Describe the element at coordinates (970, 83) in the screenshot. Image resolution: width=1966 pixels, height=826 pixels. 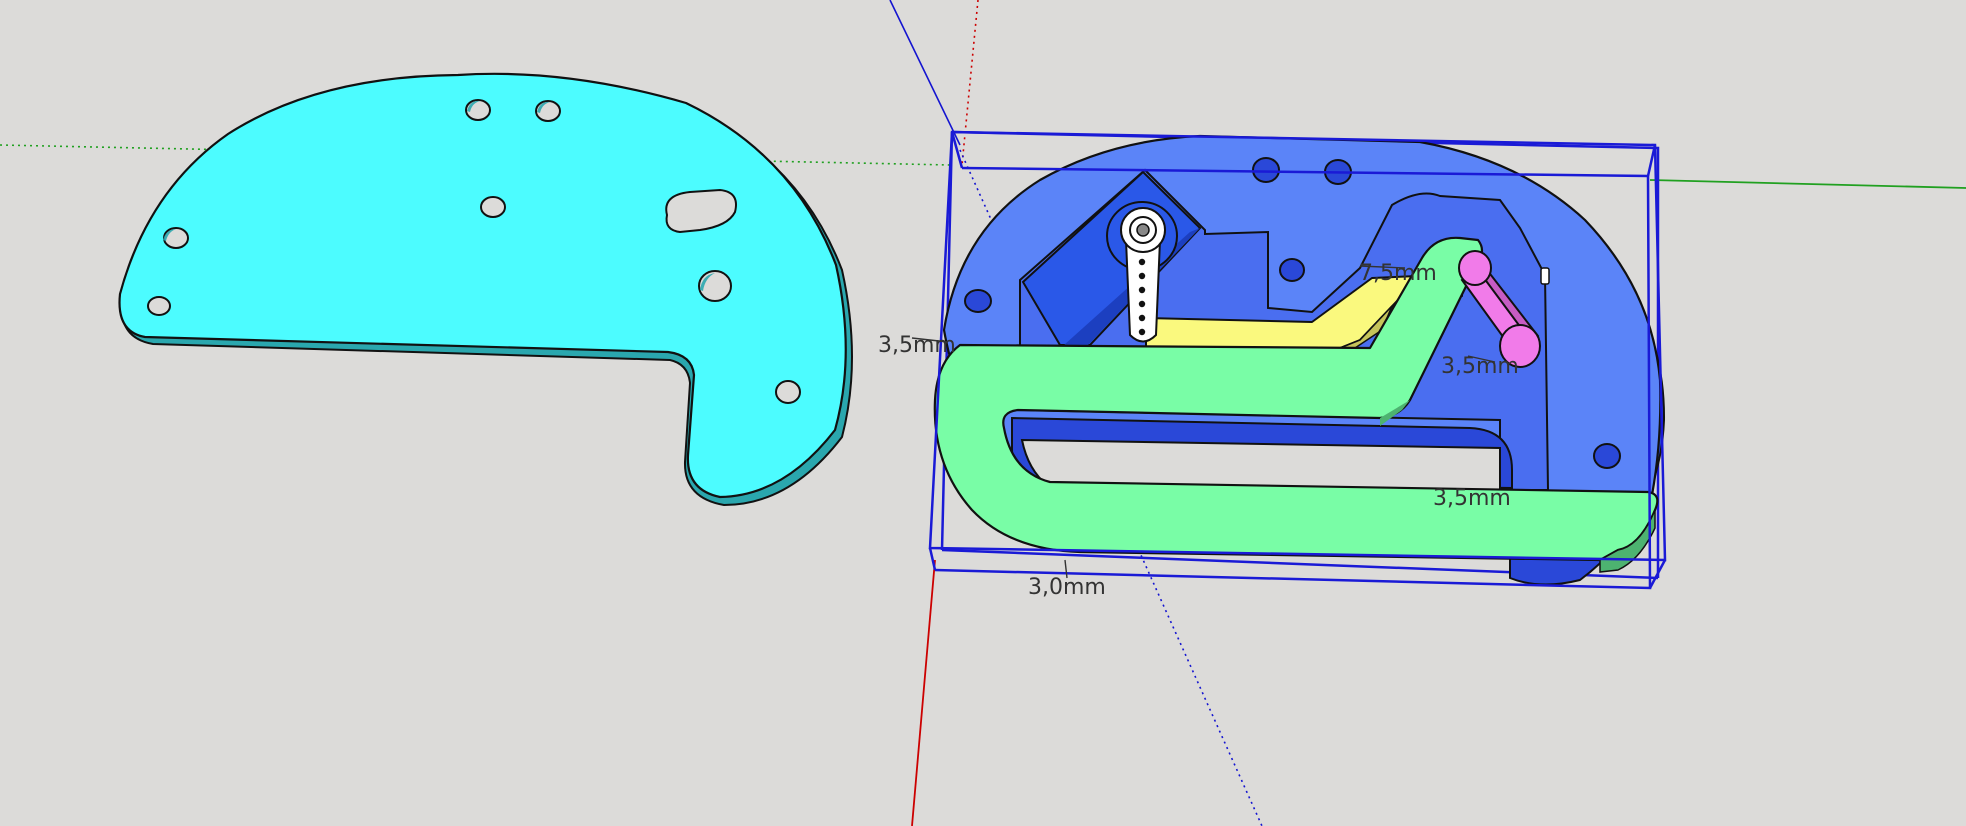
I see `red-axis-dotted` at that location.